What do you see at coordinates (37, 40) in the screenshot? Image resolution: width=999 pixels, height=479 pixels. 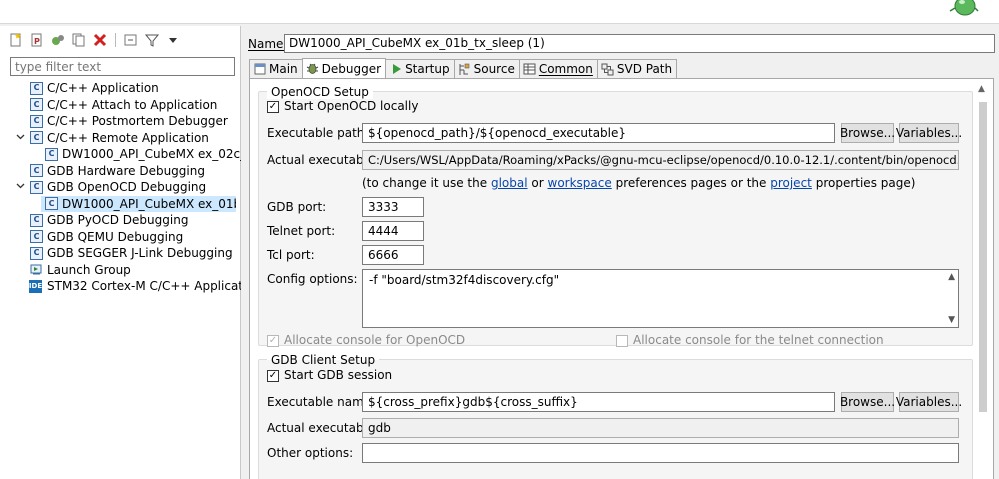 I see `new-prototype-icon: P` at bounding box center [37, 40].